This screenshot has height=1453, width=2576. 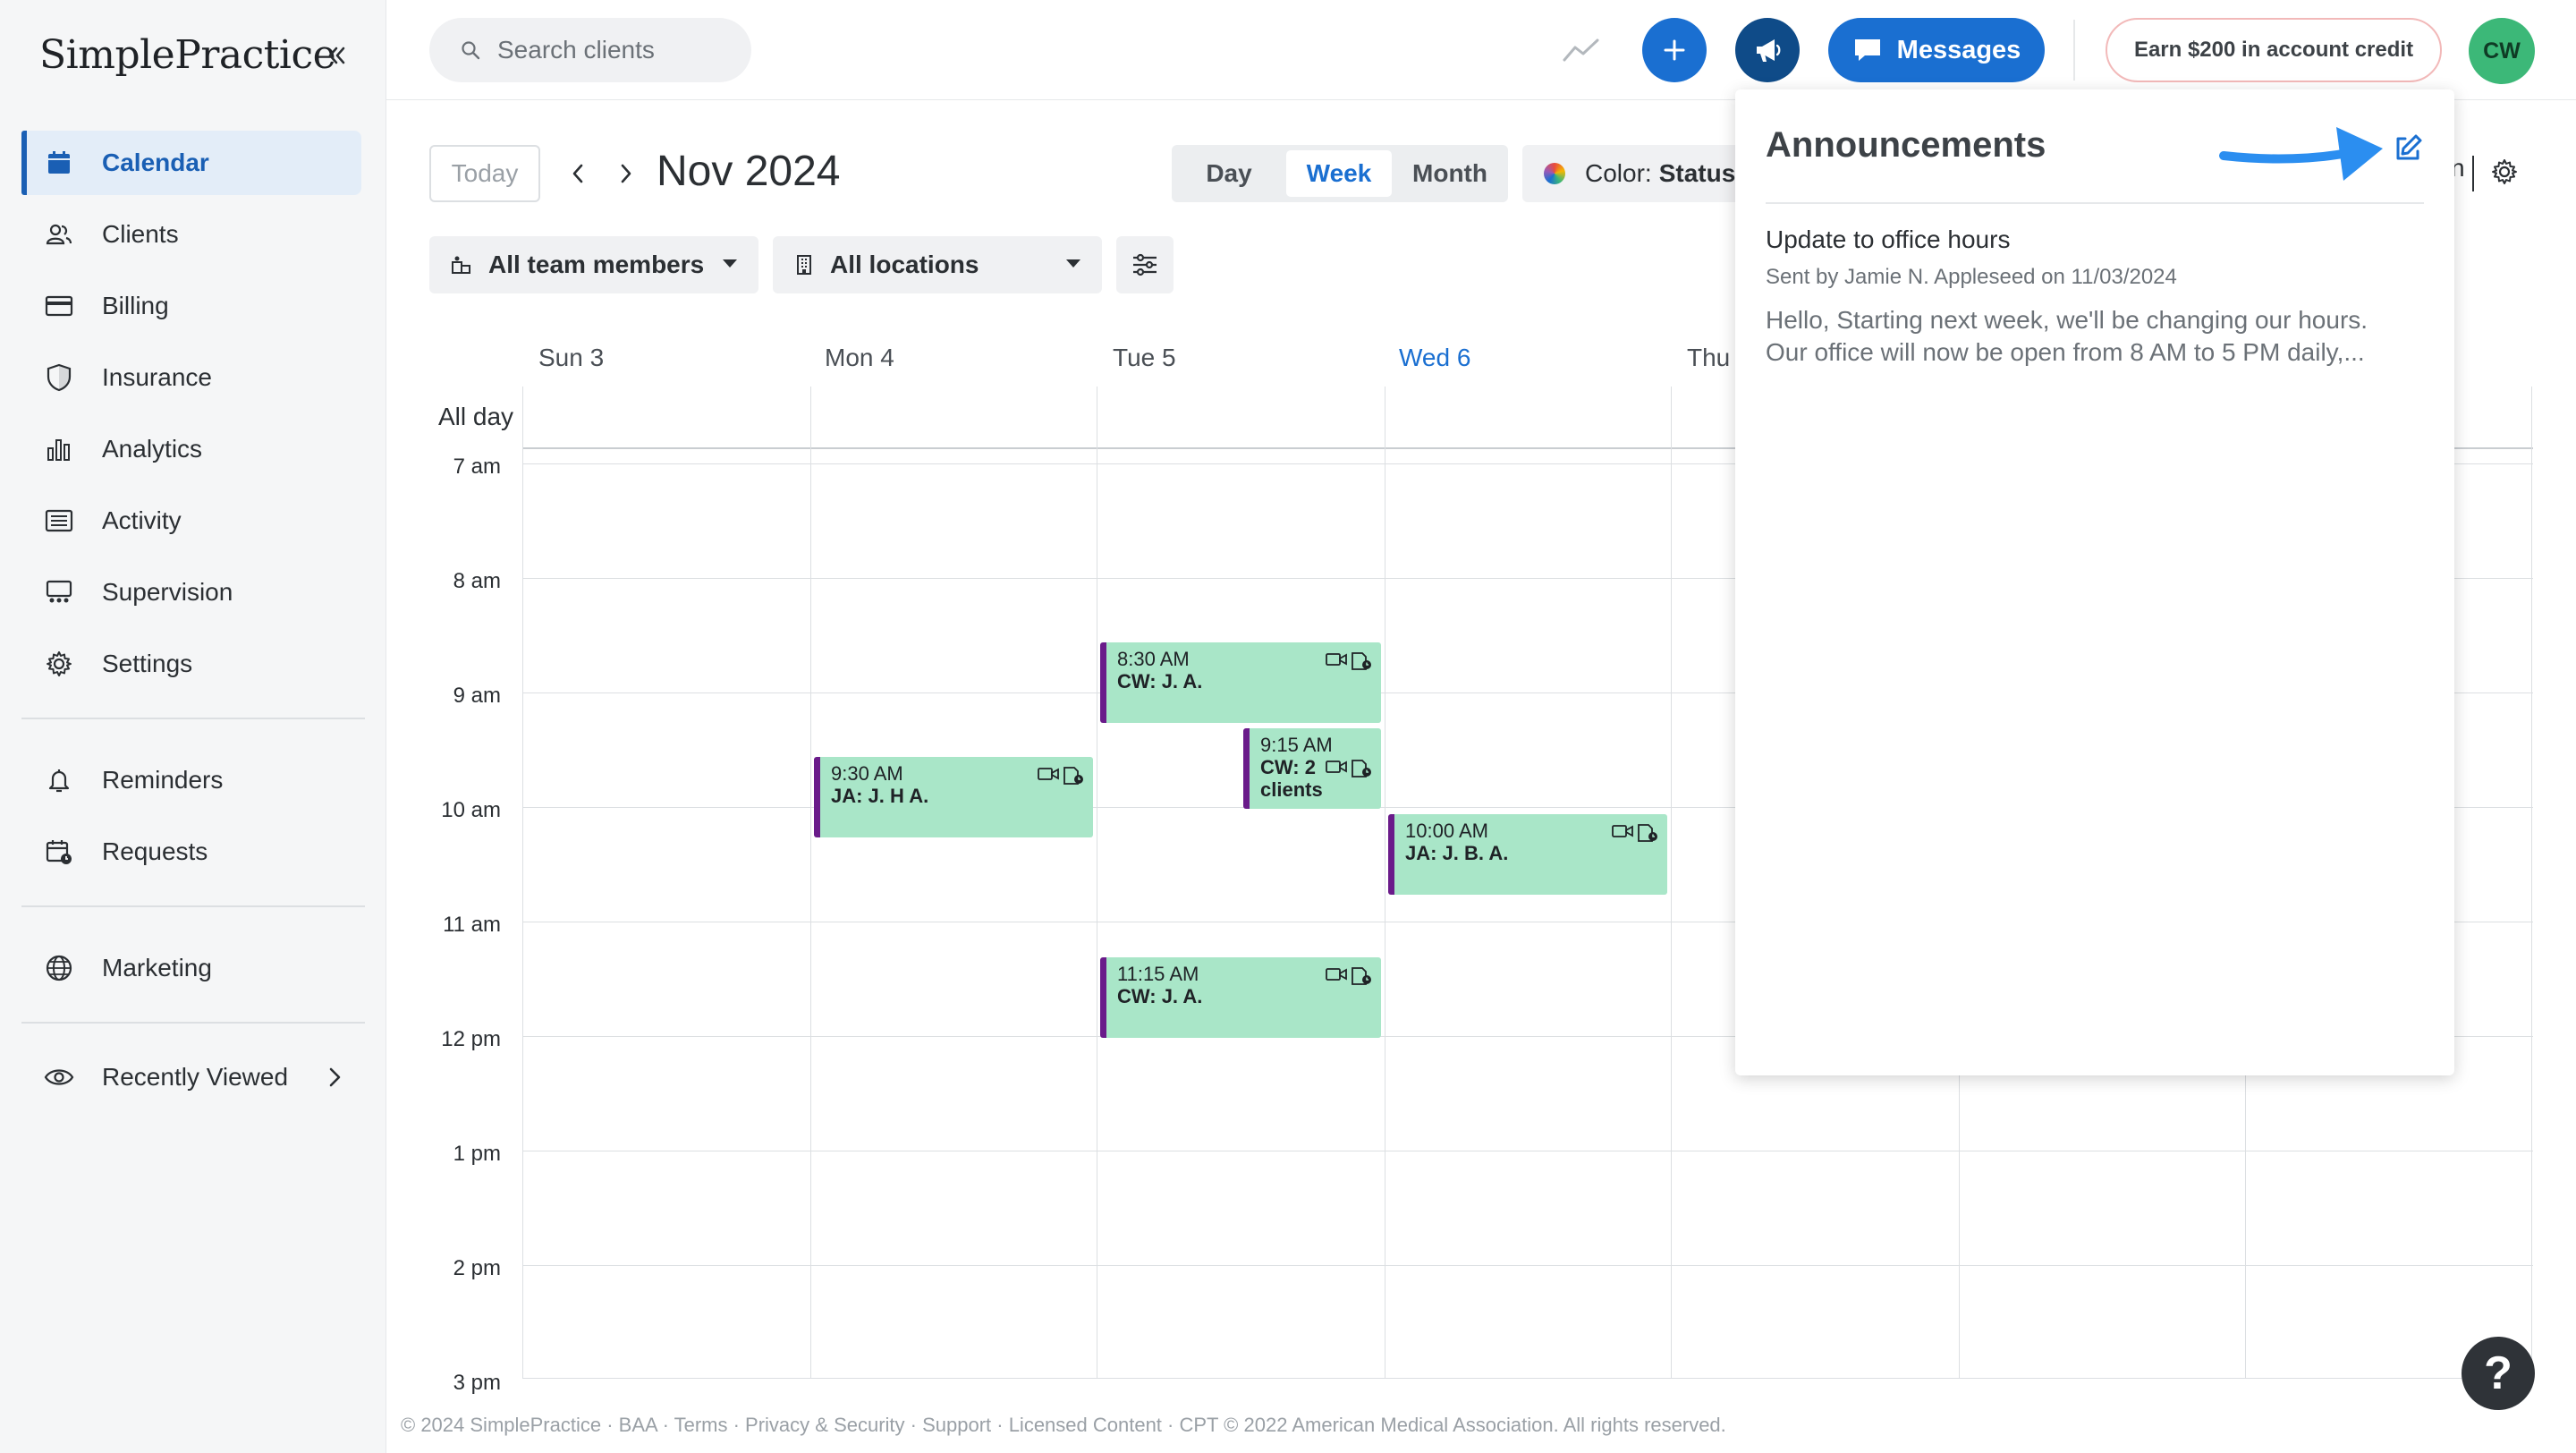 What do you see at coordinates (2473, 173) in the screenshot?
I see `toolbar-divider` at bounding box center [2473, 173].